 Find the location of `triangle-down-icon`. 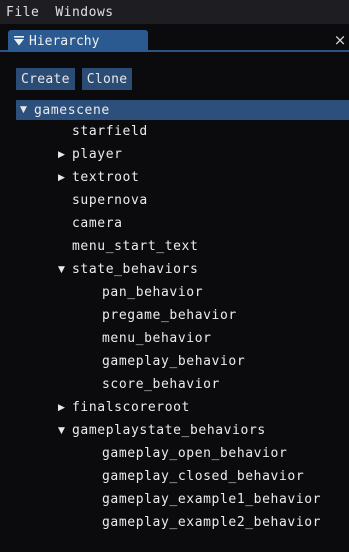

triangle-down-icon is located at coordinates (19, 41).